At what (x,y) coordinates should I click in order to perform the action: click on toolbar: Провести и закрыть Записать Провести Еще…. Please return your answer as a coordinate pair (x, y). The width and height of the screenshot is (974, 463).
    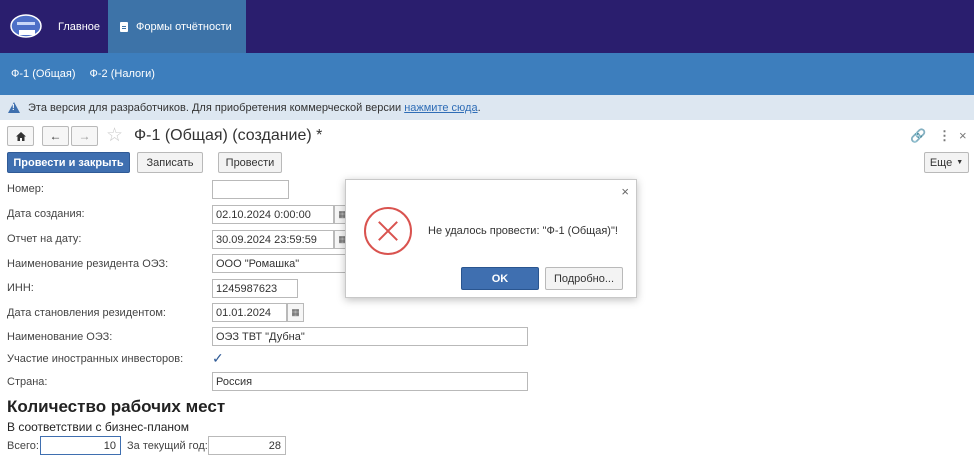
    Looking at the image, I should click on (487, 163).